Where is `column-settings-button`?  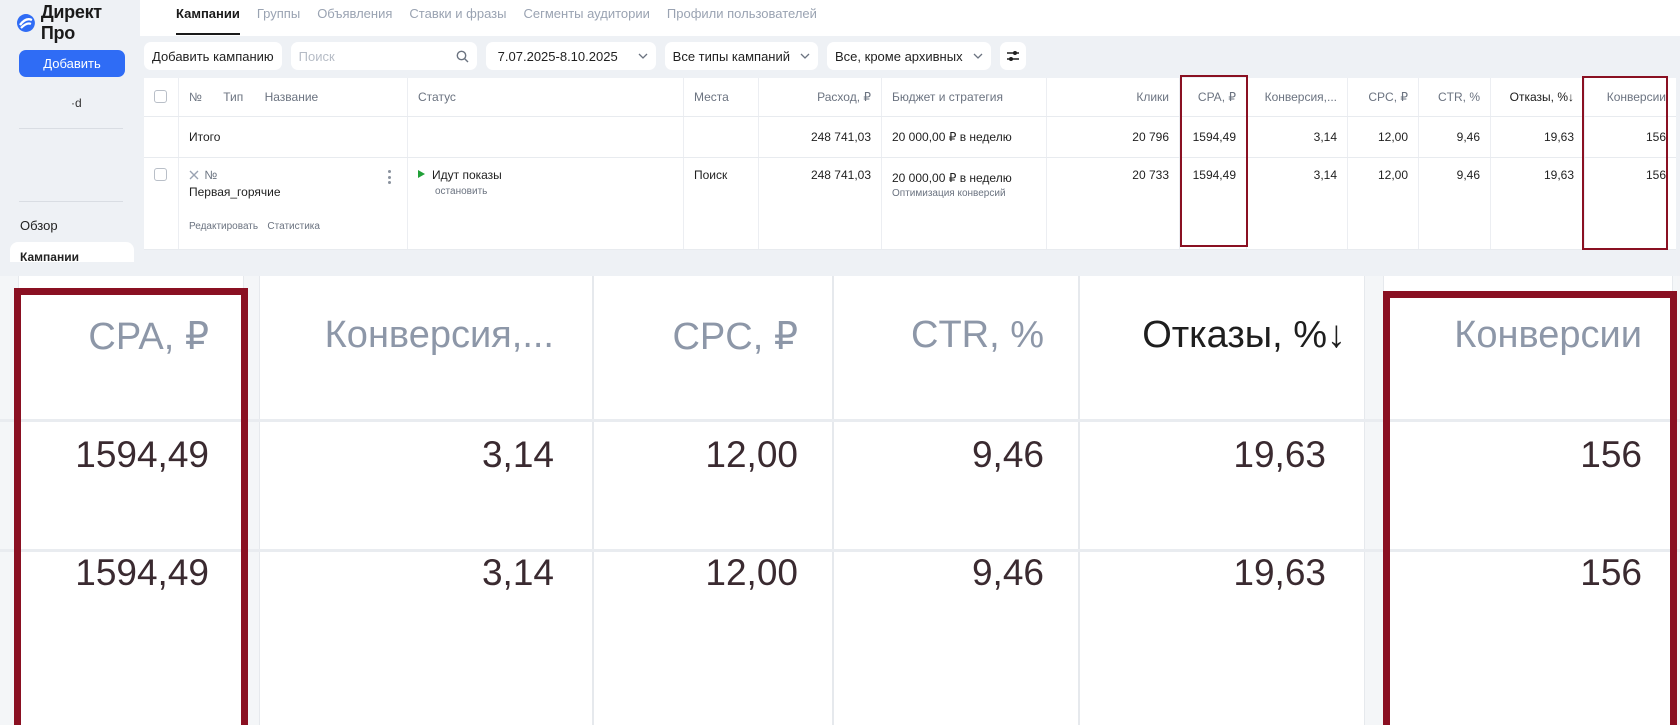 column-settings-button is located at coordinates (1012, 56).